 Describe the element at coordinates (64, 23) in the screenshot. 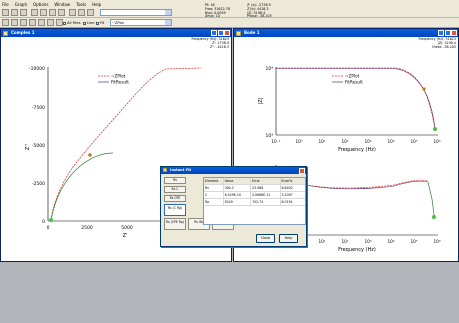

I see `all-files-checkbox` at that location.